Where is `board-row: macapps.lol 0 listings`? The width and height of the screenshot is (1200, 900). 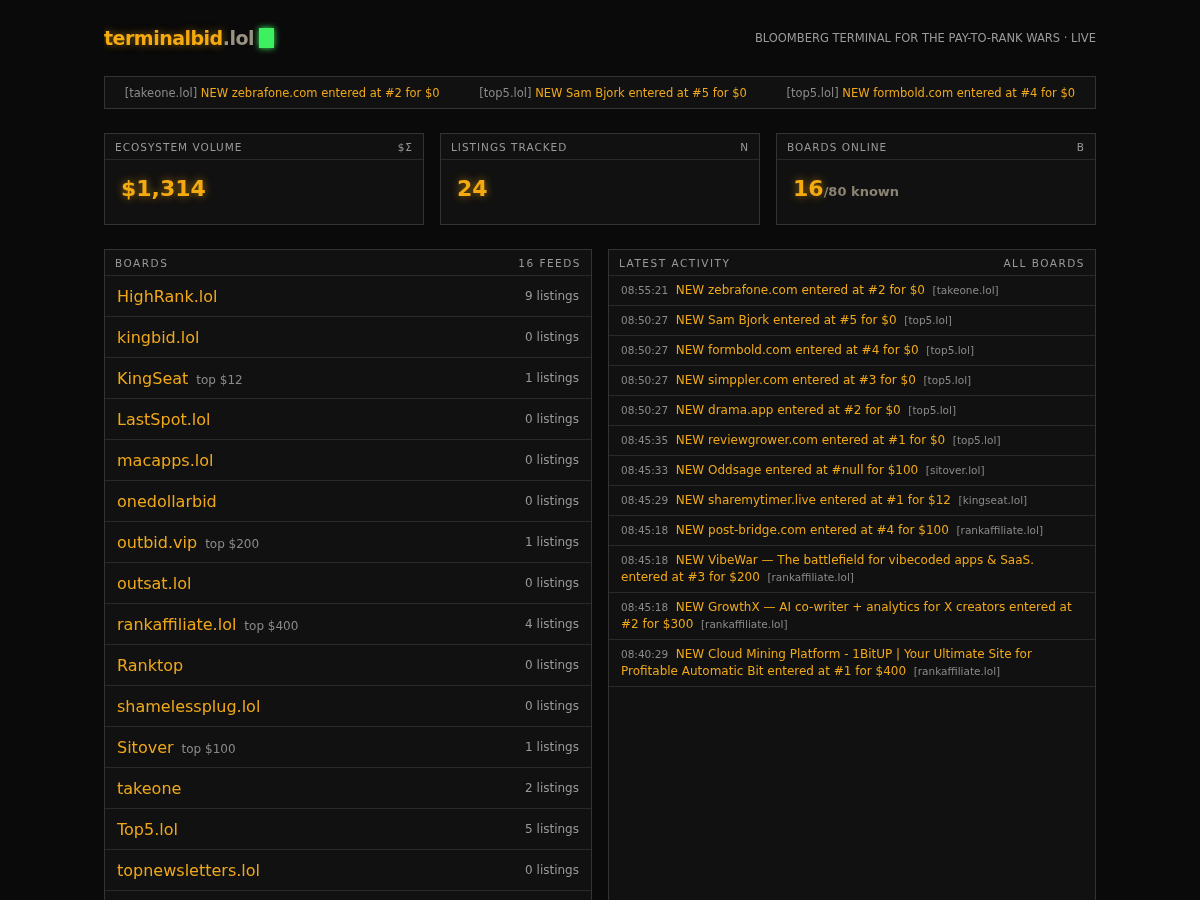 board-row: macapps.lol 0 listings is located at coordinates (348, 460).